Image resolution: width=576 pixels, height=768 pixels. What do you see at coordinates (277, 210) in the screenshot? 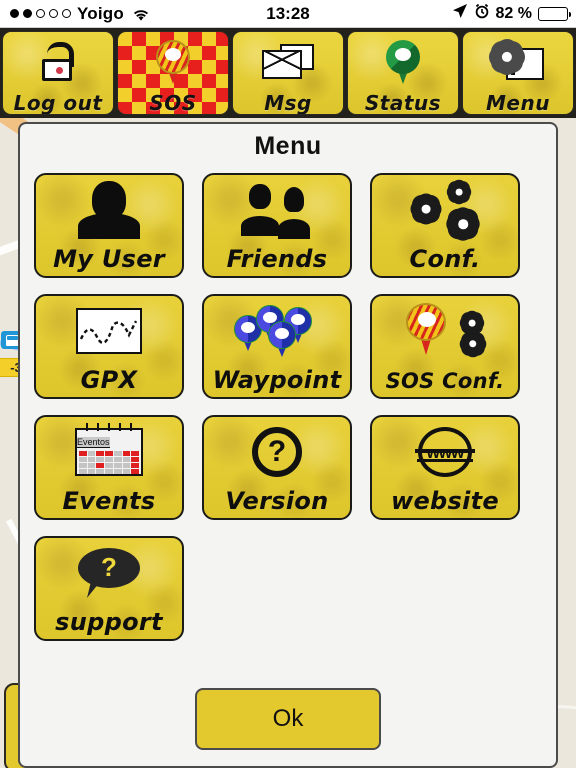
I see `two-people-icon` at bounding box center [277, 210].